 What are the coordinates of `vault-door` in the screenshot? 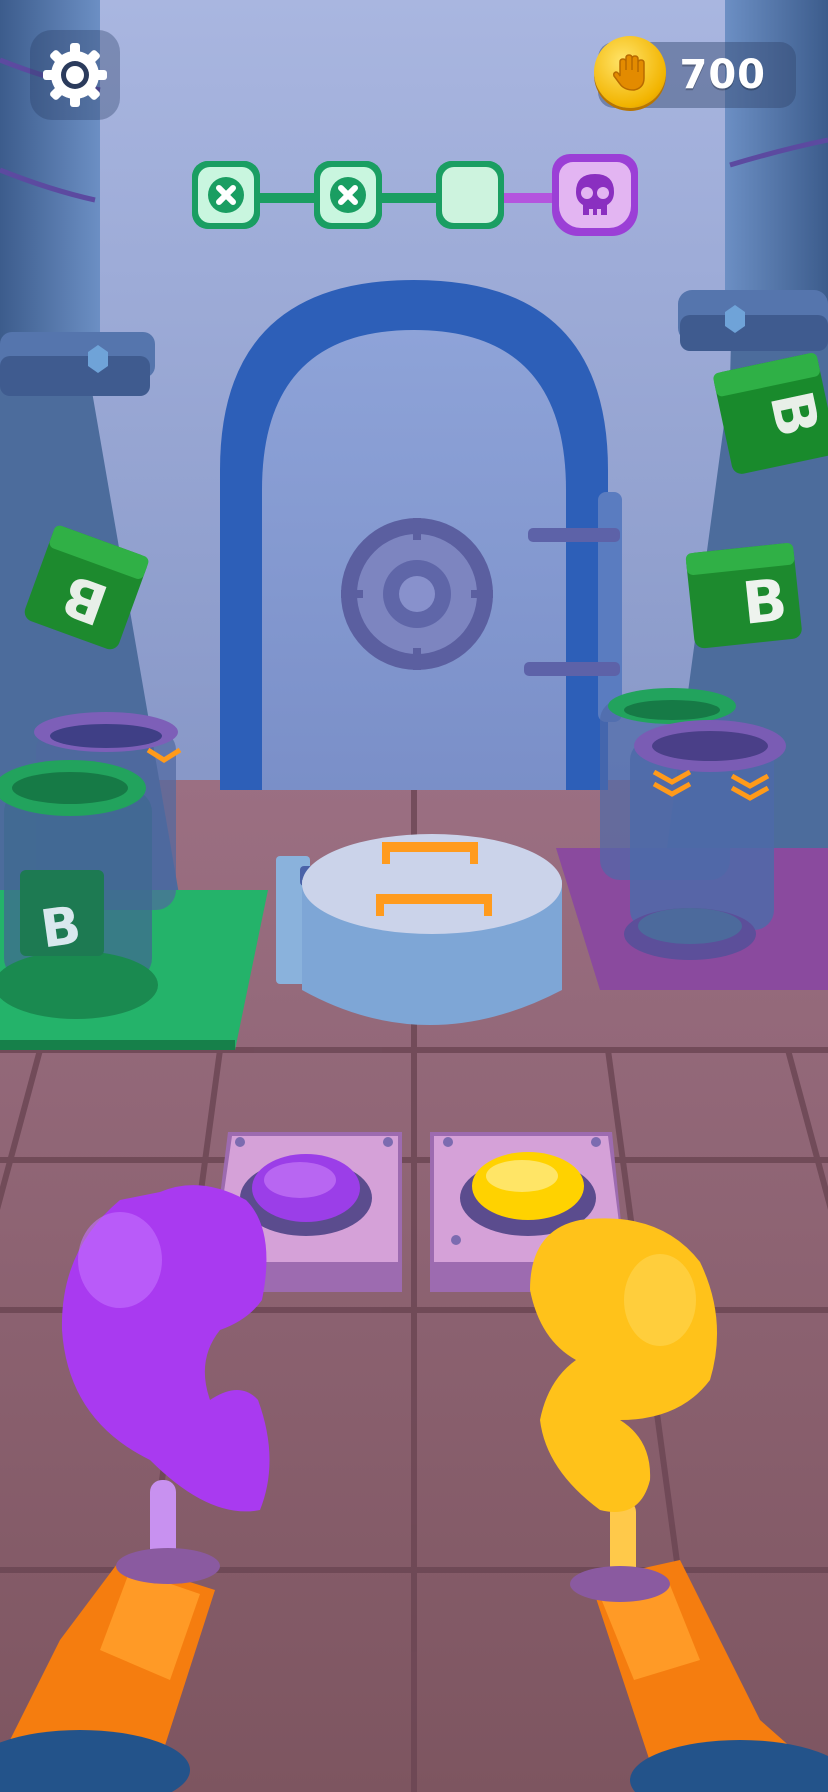 It's located at (421, 535).